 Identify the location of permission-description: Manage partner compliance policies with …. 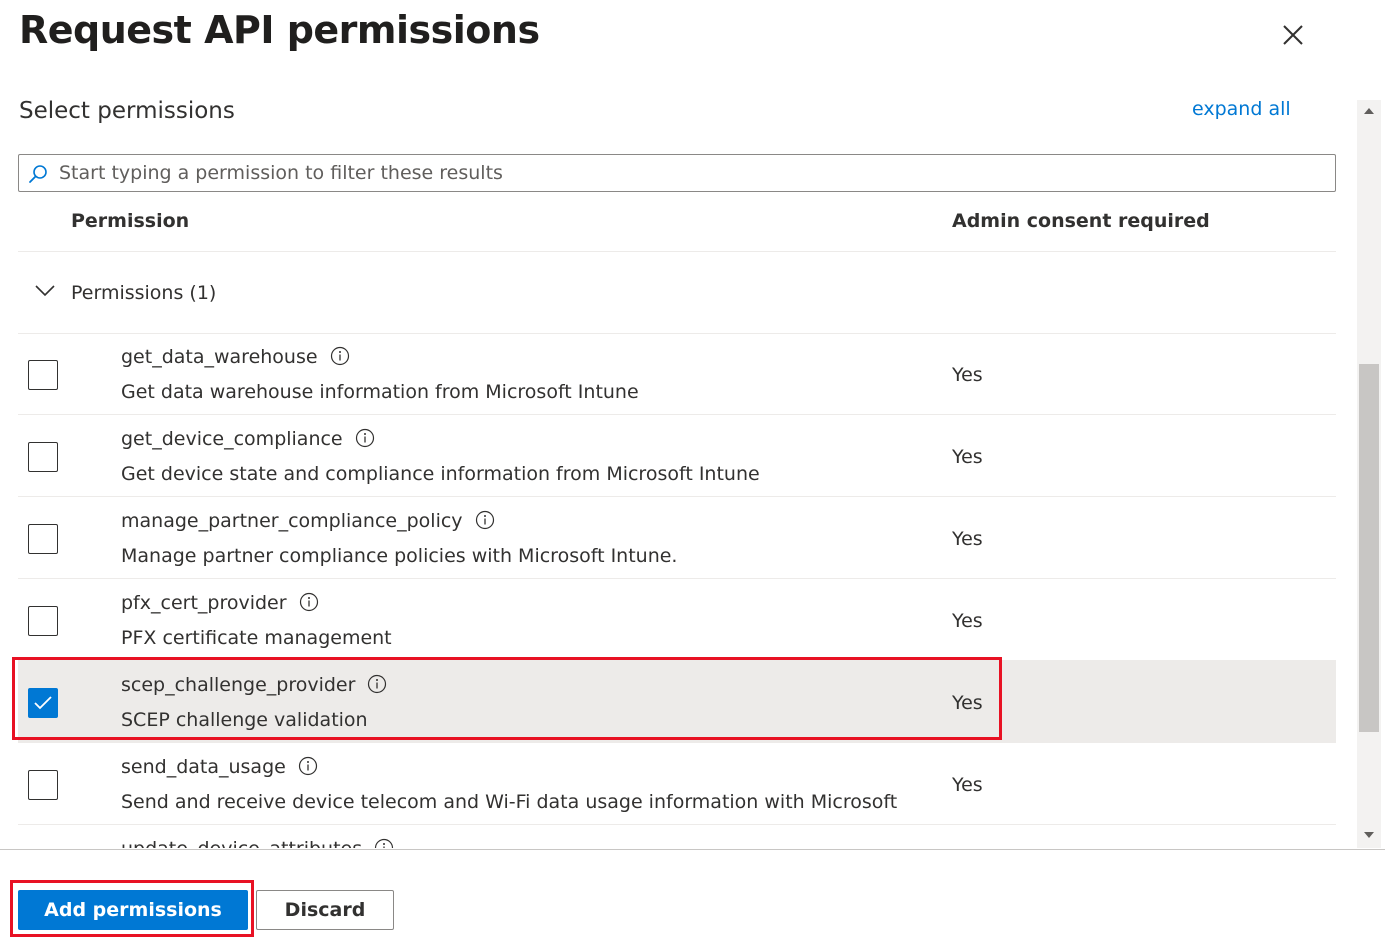
(399, 556).